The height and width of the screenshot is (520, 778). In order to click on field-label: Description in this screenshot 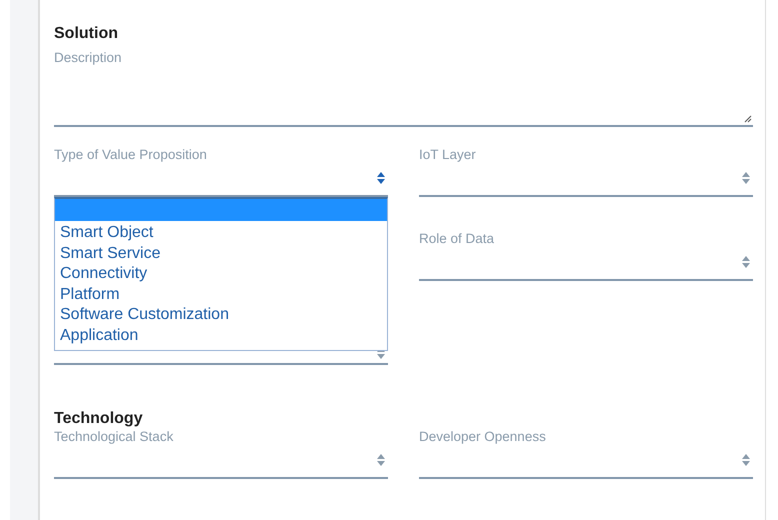, I will do `click(88, 58)`.